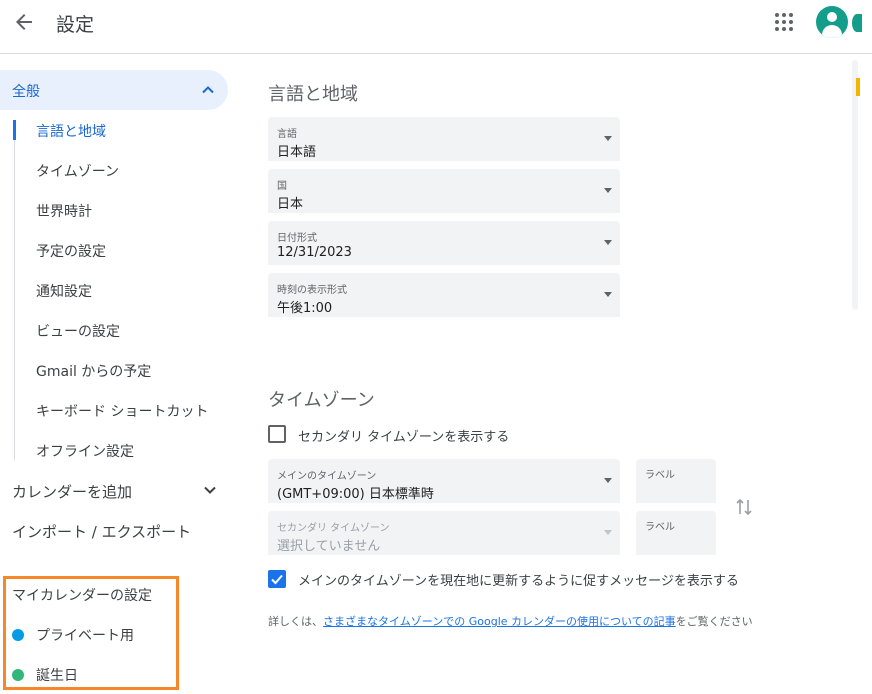  I want to click on top-bar: 設定, so click(436, 27).